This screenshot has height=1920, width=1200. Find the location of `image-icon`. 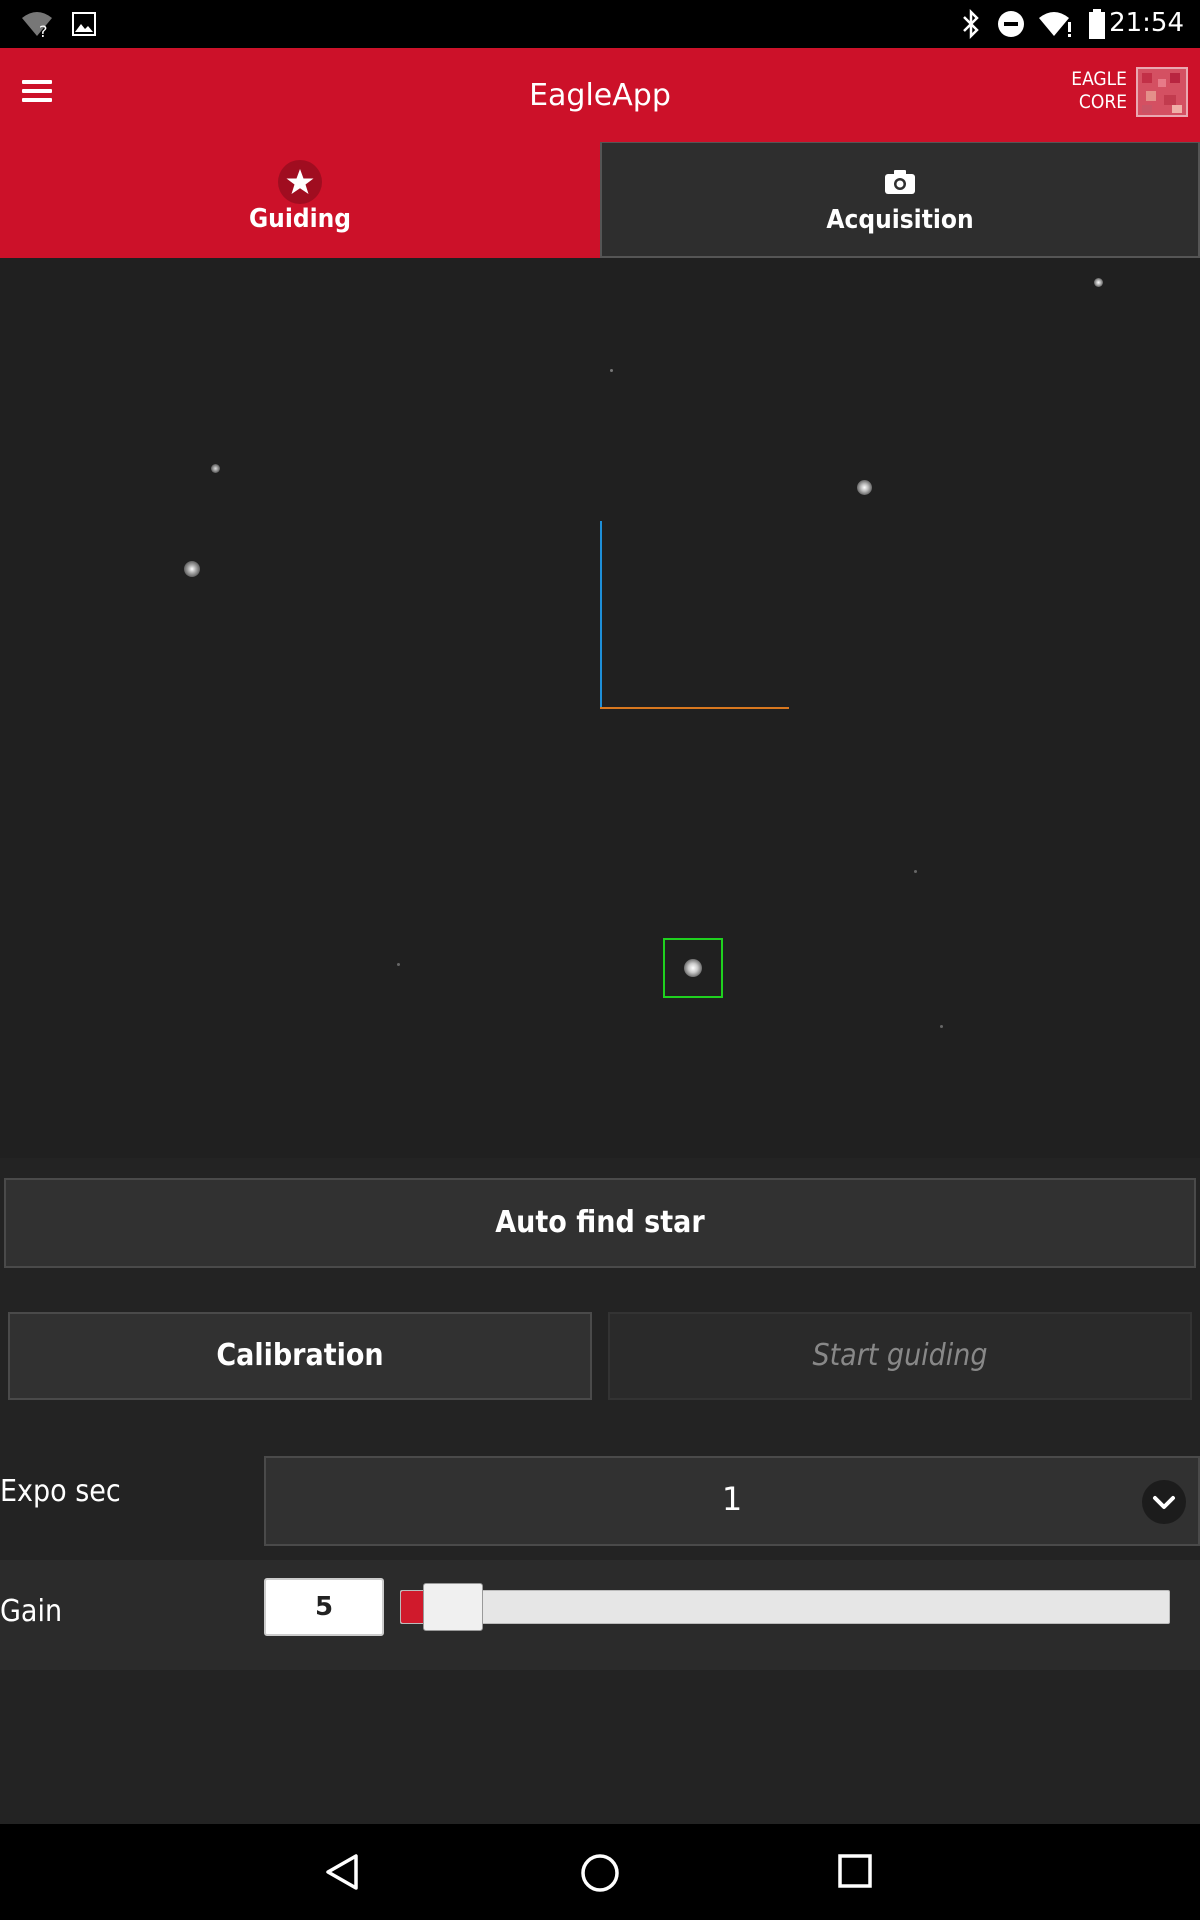

image-icon is located at coordinates (84, 24).